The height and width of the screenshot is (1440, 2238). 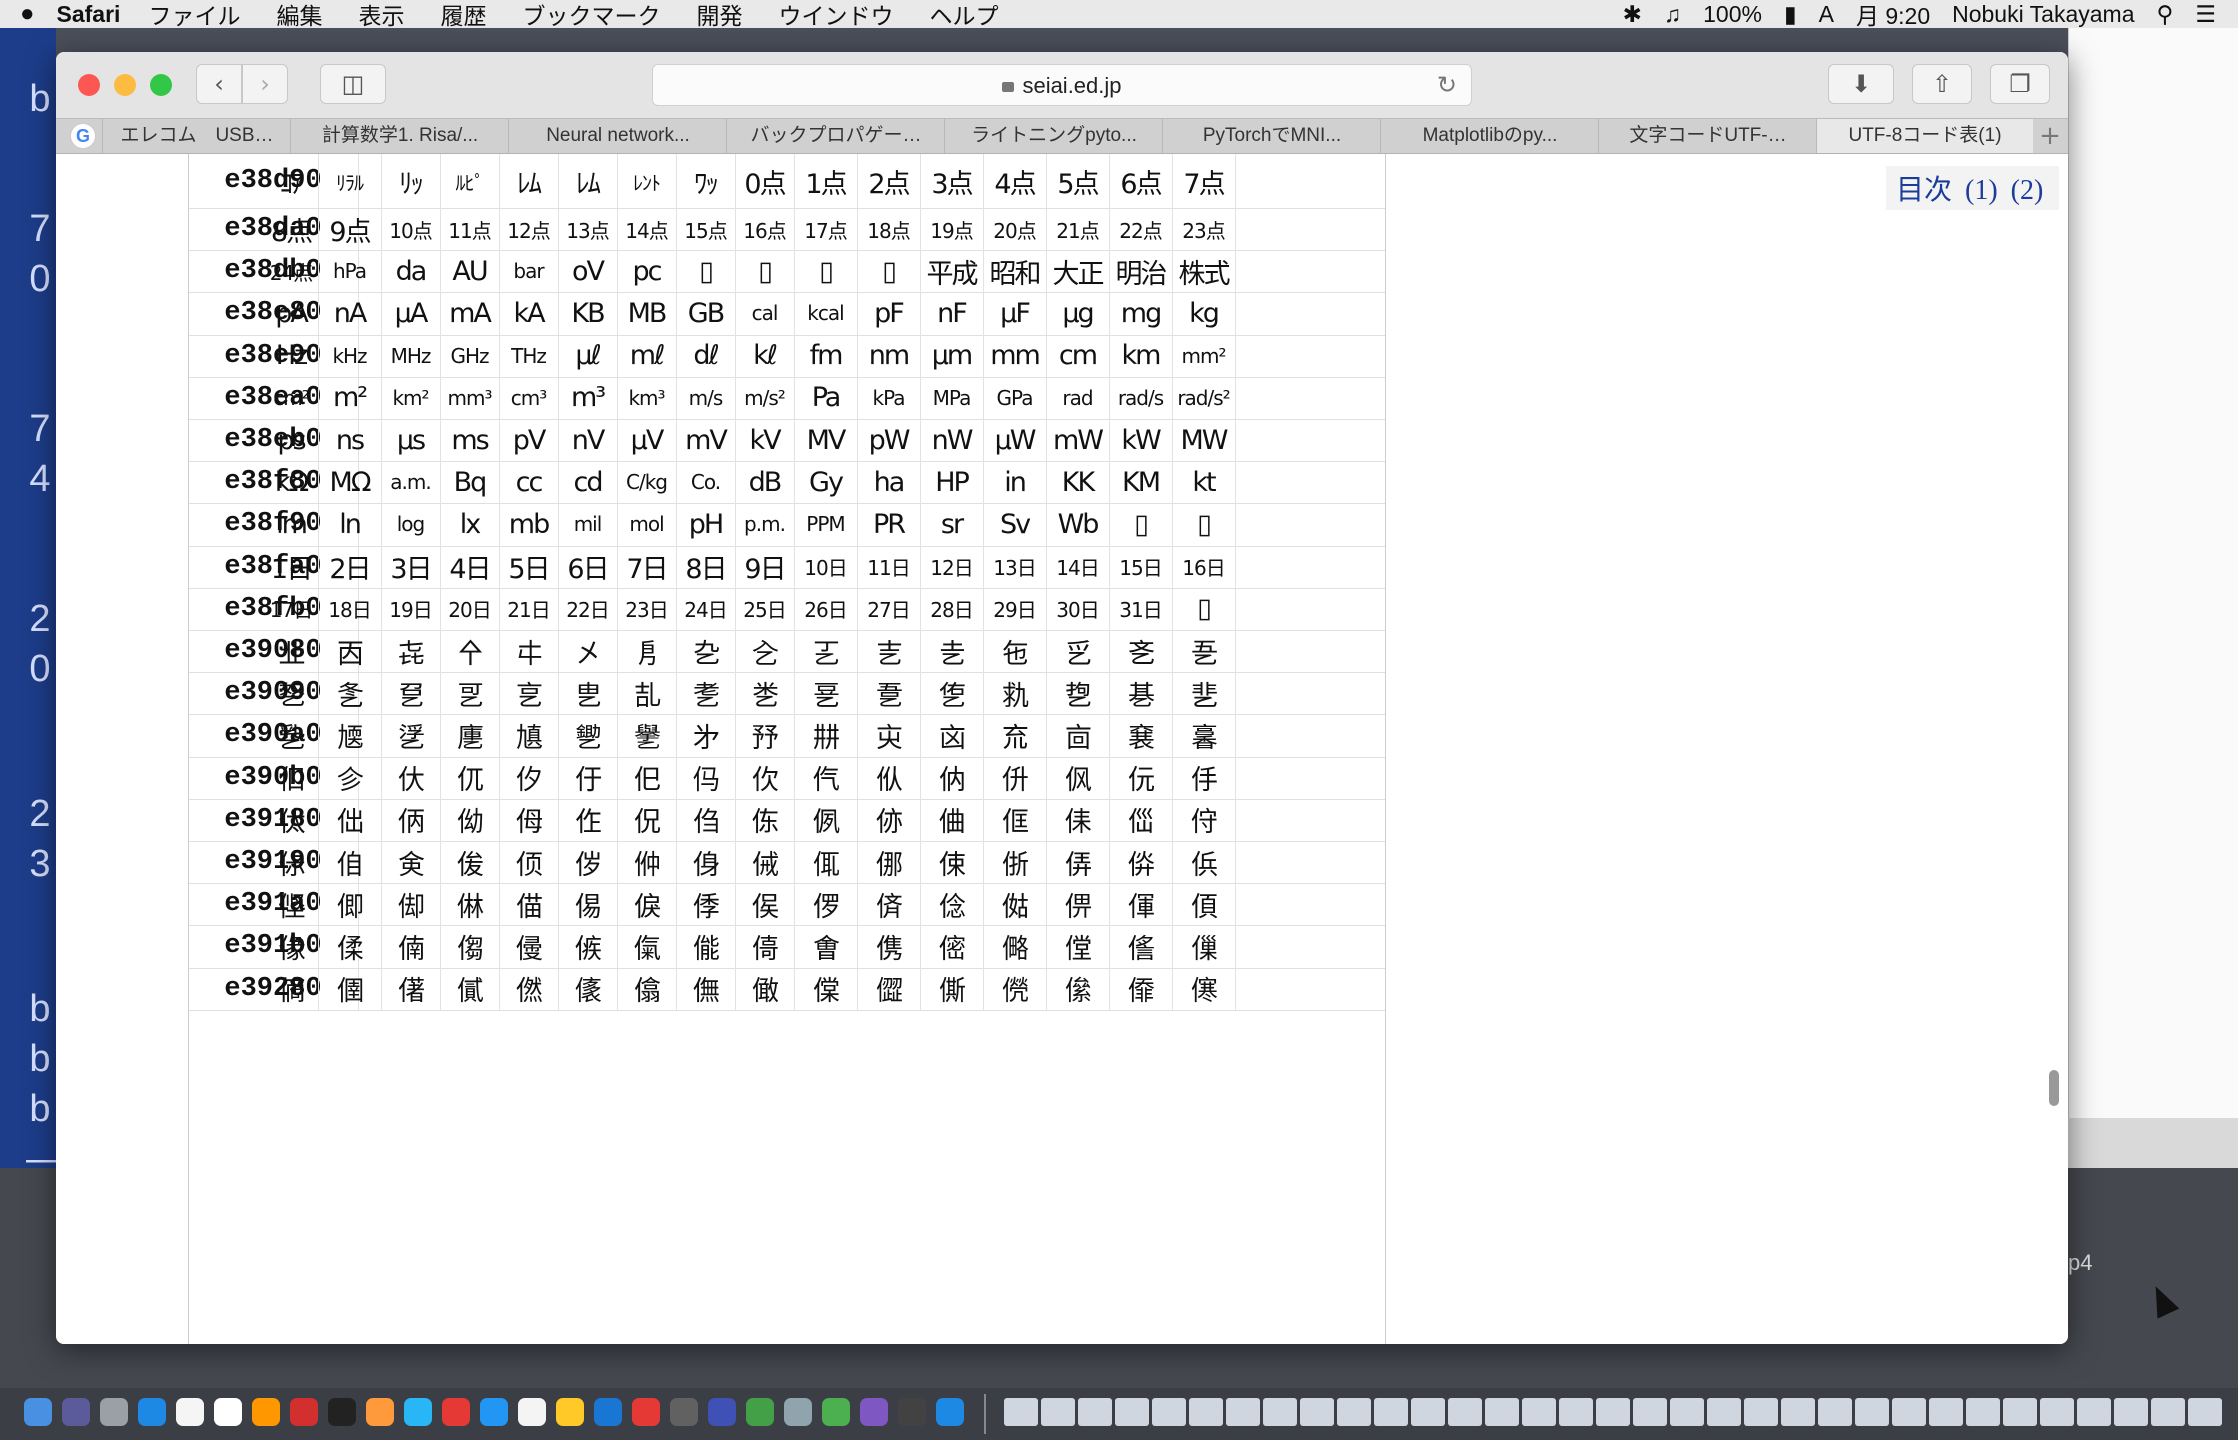 I want to click on menu-edit: 編集, so click(x=299, y=15).